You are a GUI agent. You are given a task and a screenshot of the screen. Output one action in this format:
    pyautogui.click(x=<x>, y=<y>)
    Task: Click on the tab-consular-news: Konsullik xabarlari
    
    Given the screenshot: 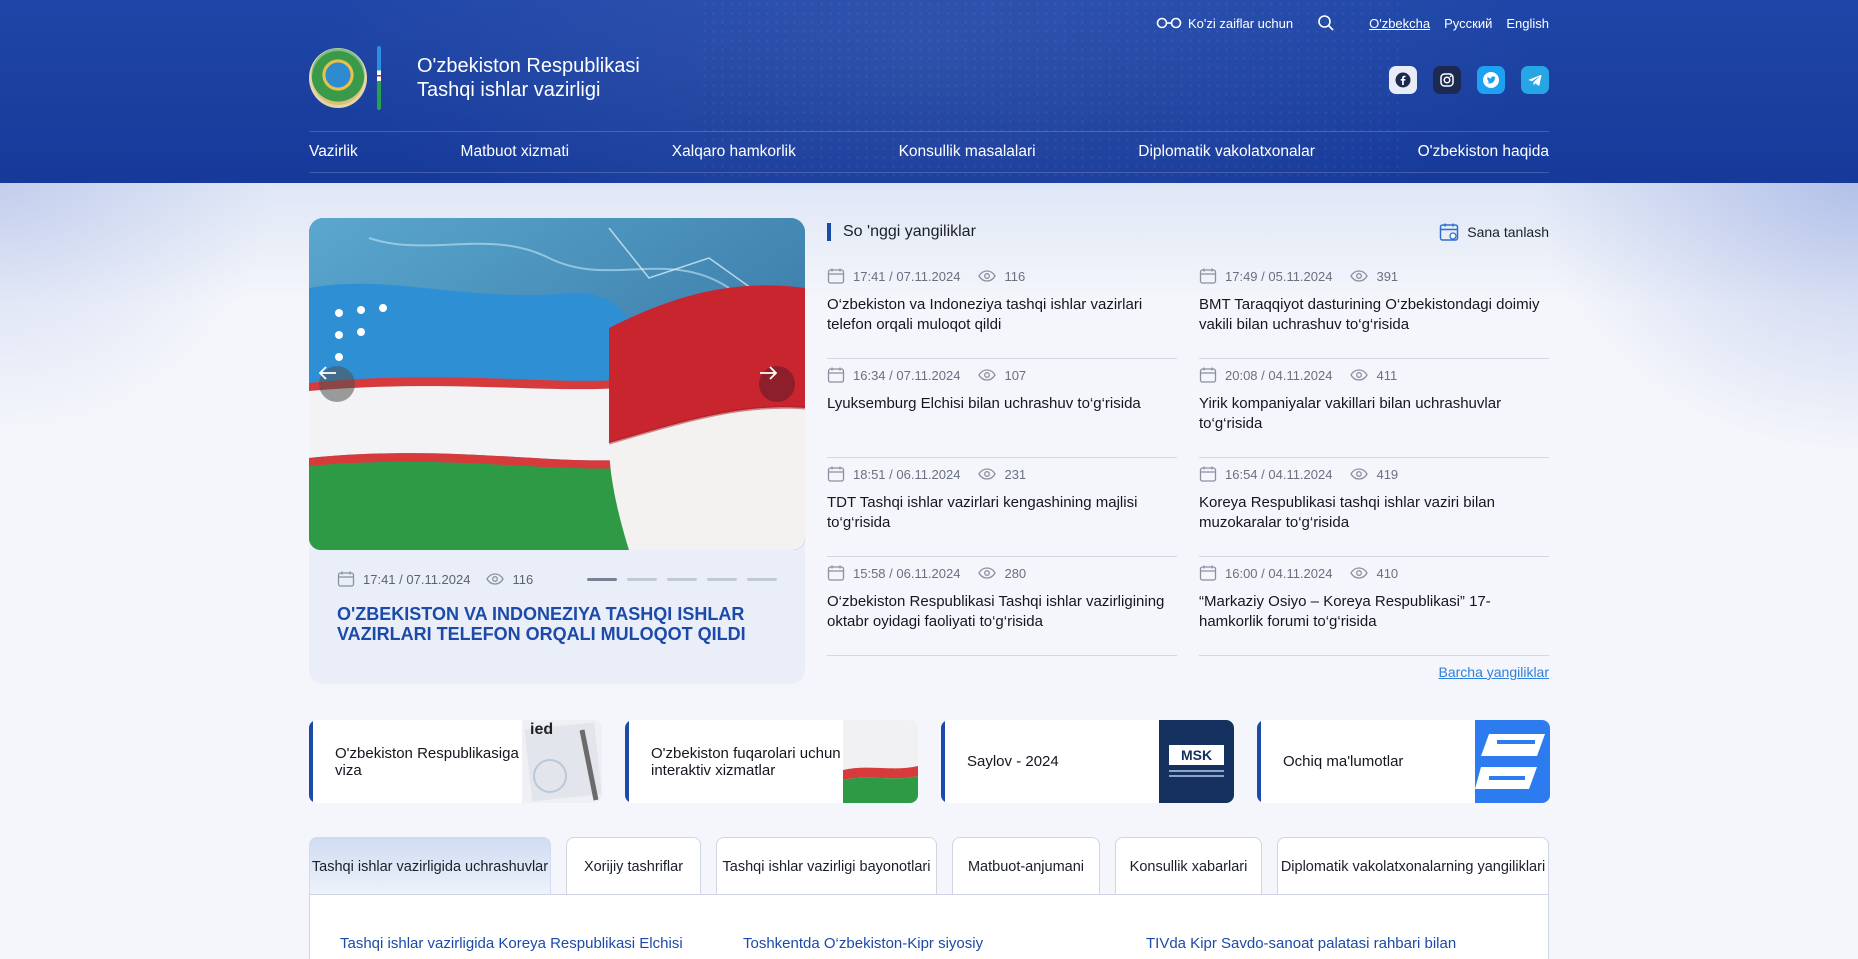 What is the action you would take?
    pyautogui.click(x=1188, y=866)
    